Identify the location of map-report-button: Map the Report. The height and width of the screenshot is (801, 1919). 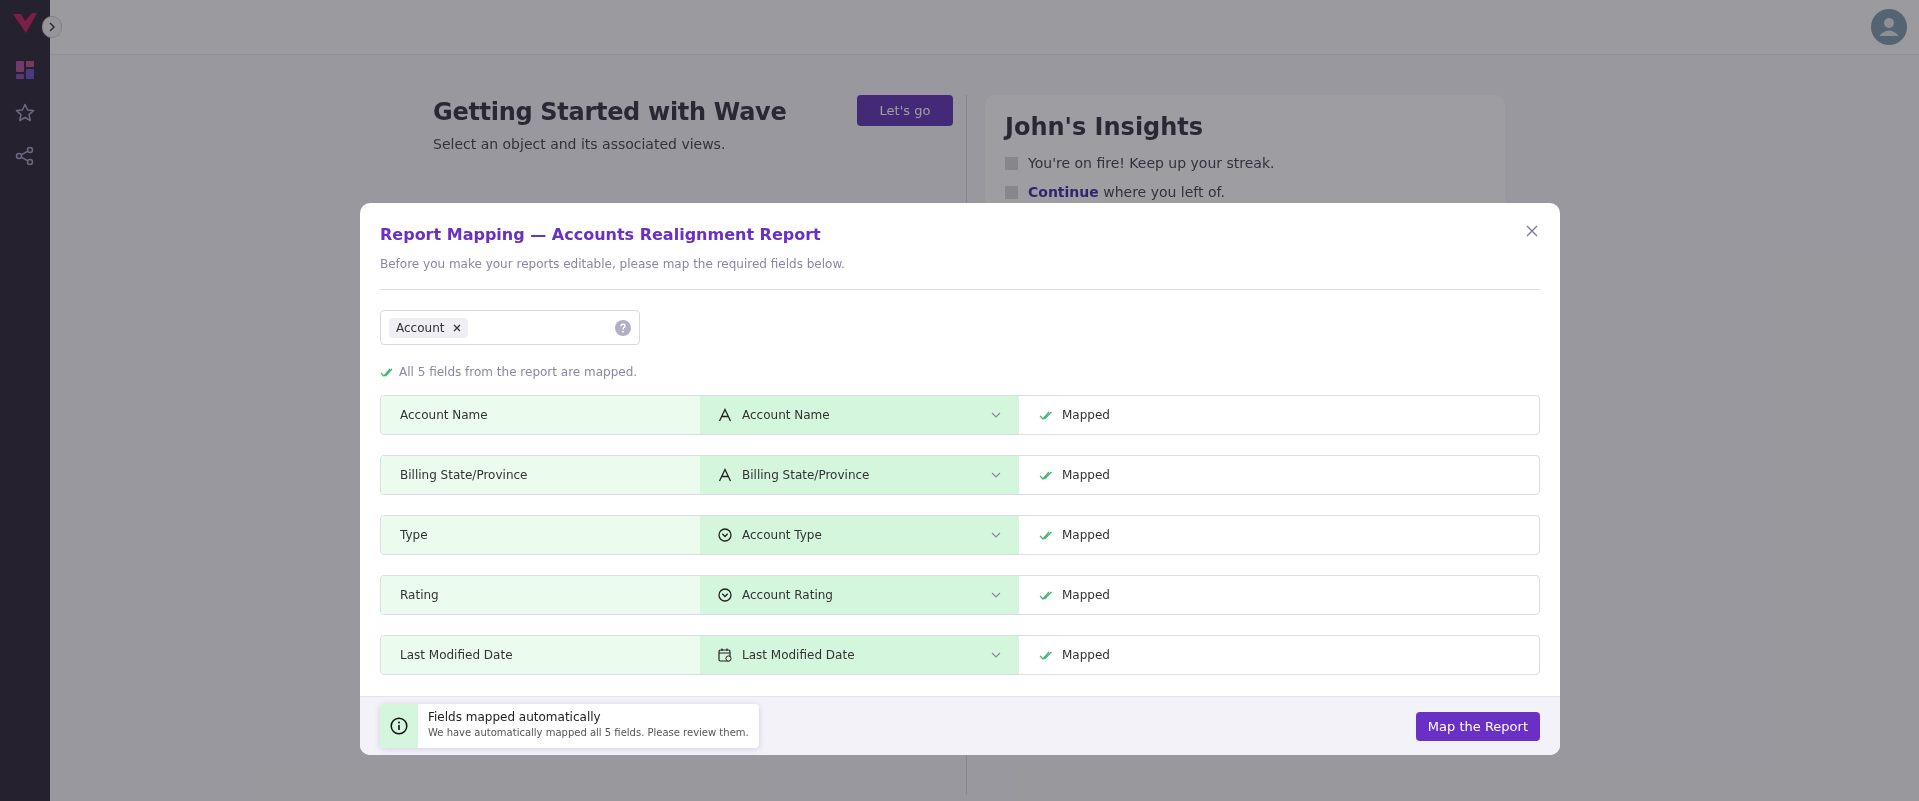
(1477, 726).